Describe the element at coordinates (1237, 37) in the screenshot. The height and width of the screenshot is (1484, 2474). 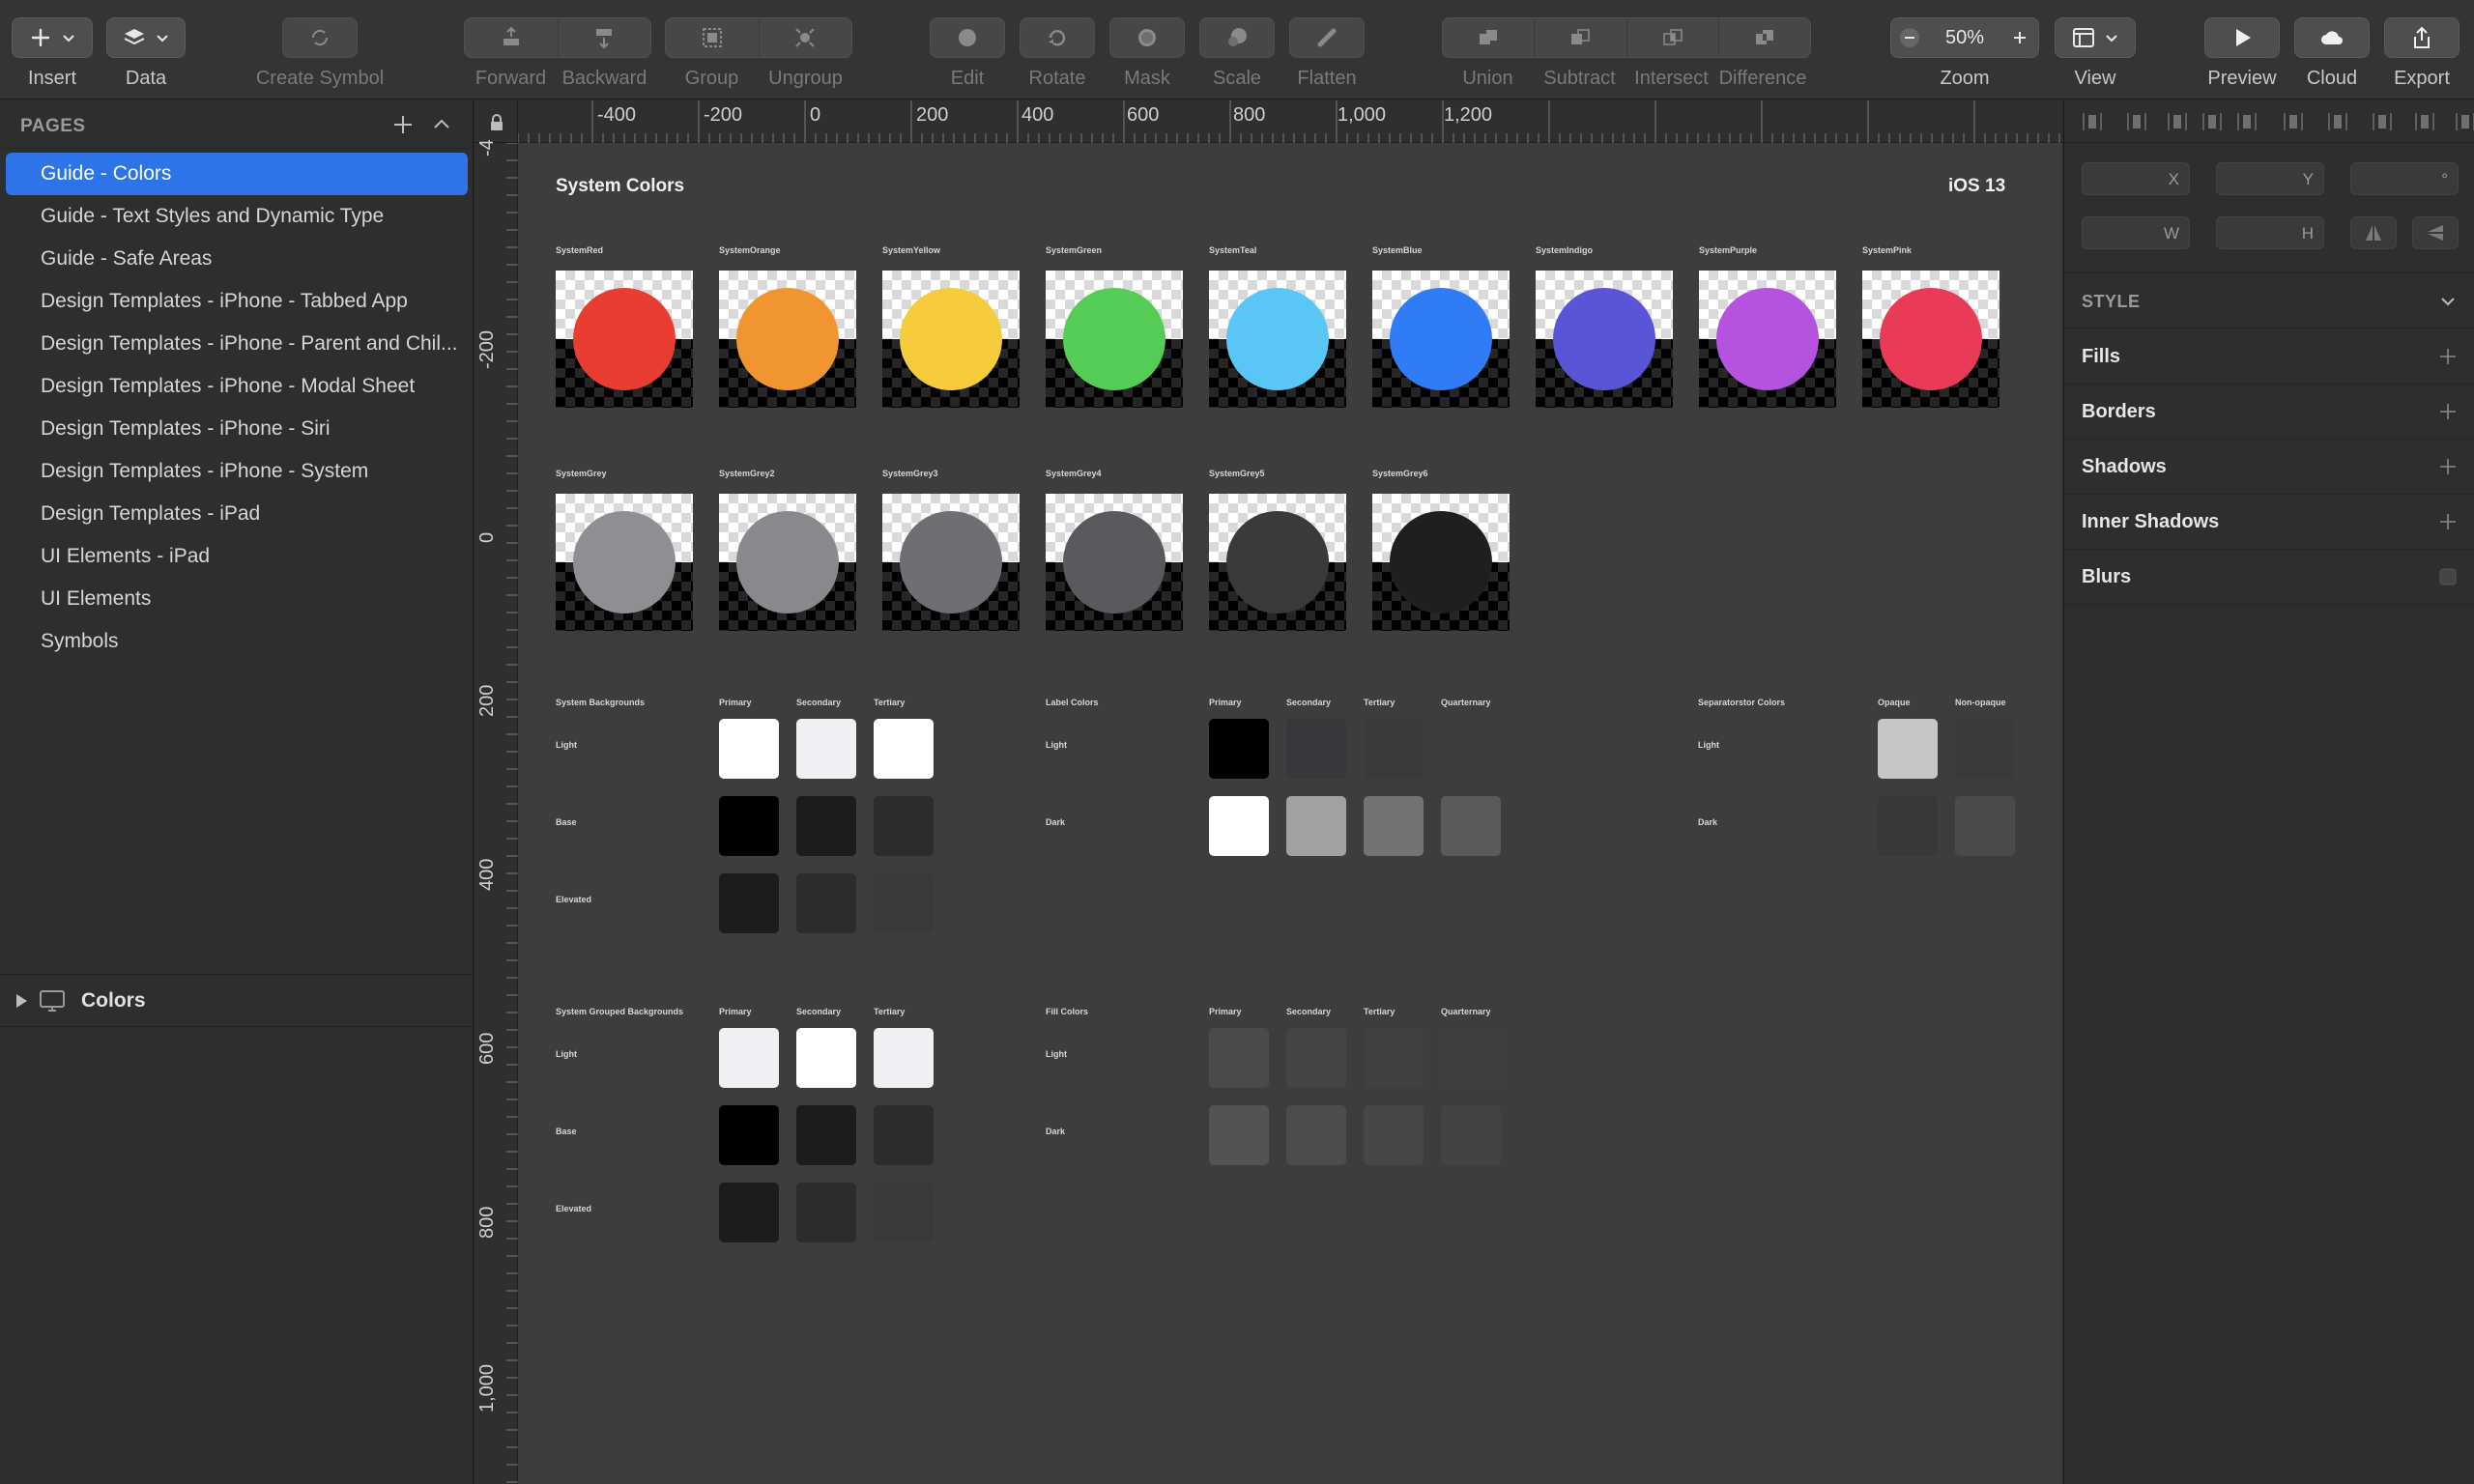
I see `scale-button` at that location.